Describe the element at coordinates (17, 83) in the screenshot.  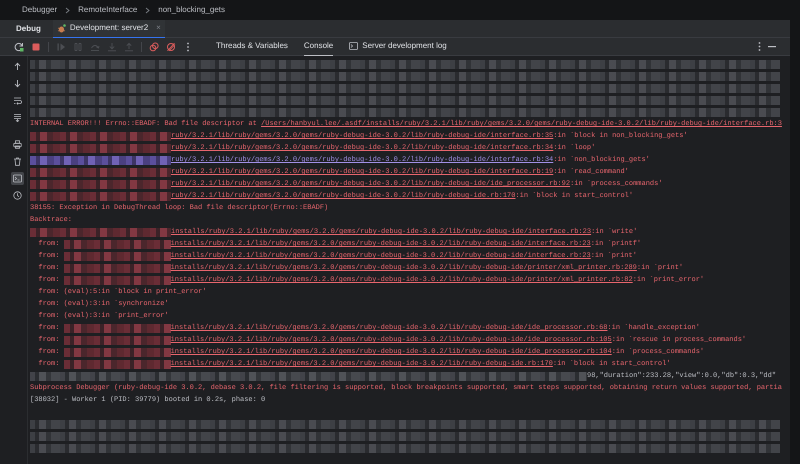
I see `down-arrow-icon` at that location.